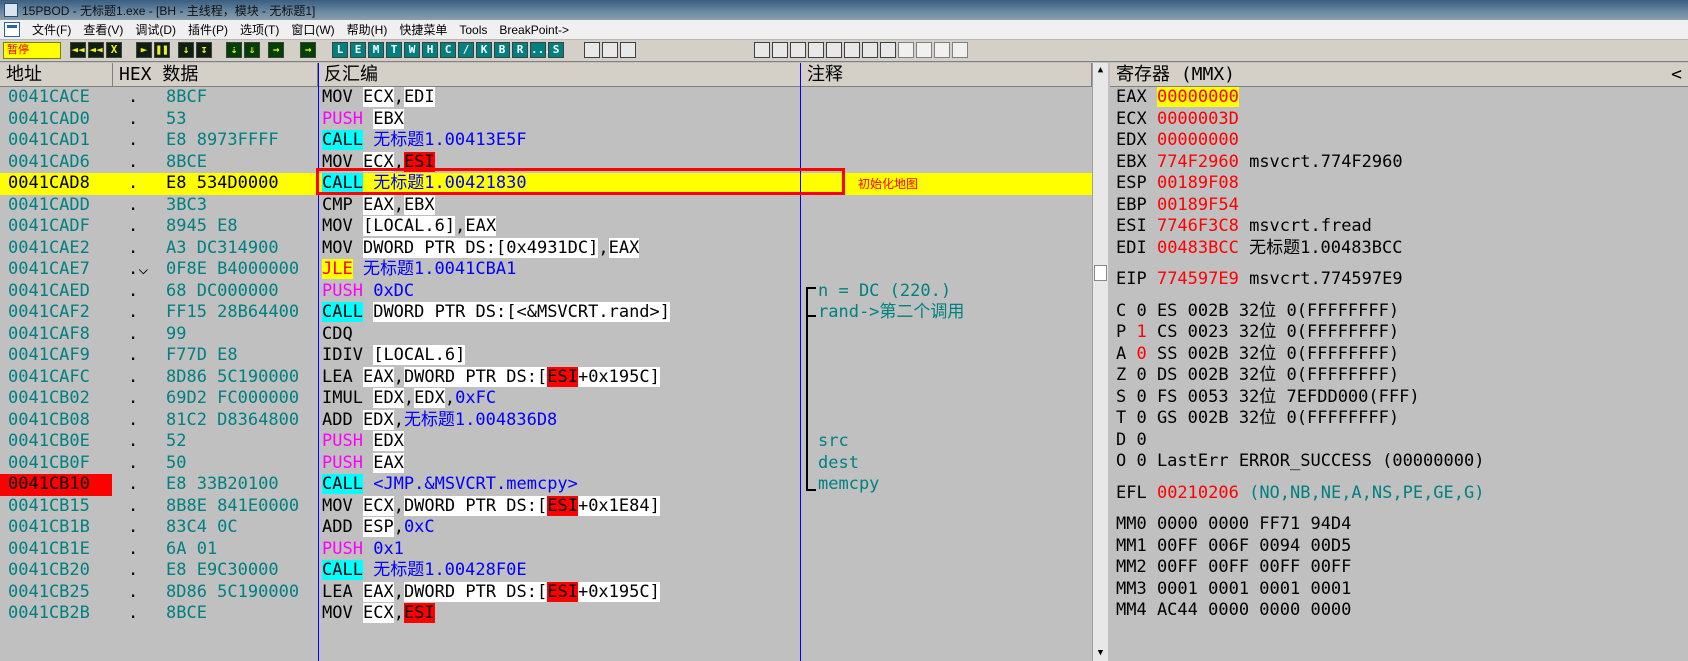  I want to click on table-row: 0041CAD1. E8 8973FFFF CALL 无标题1.00413E5F, so click(546, 141).